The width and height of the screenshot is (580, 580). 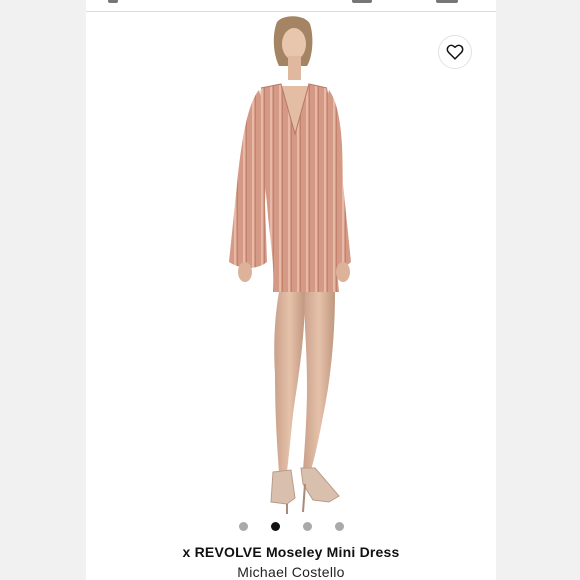 What do you see at coordinates (291, 6) in the screenshot?
I see `top-bar` at bounding box center [291, 6].